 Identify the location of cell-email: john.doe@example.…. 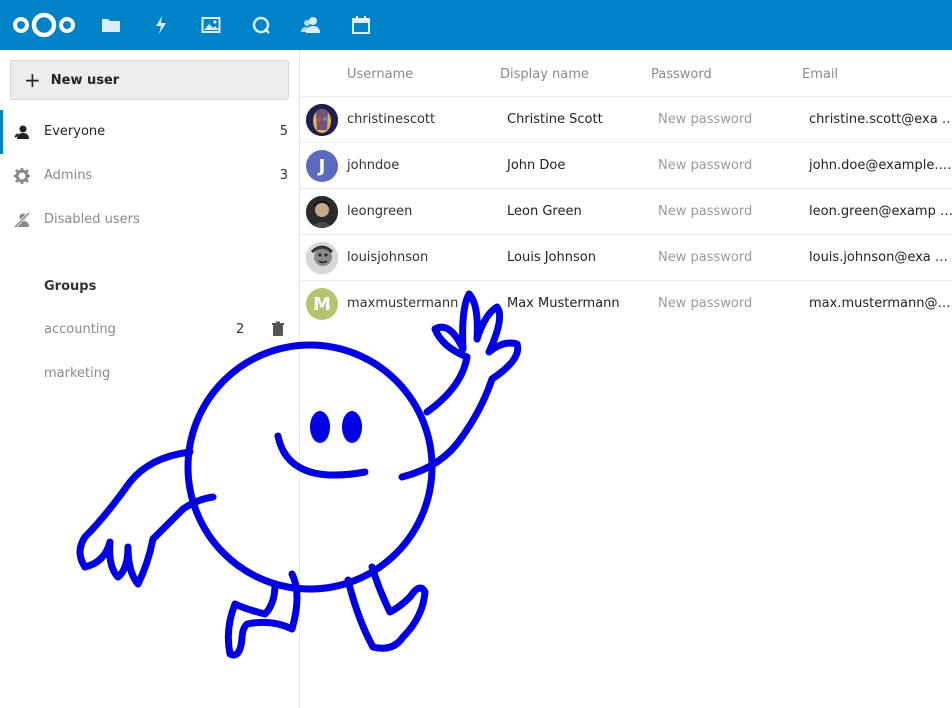
(880, 165).